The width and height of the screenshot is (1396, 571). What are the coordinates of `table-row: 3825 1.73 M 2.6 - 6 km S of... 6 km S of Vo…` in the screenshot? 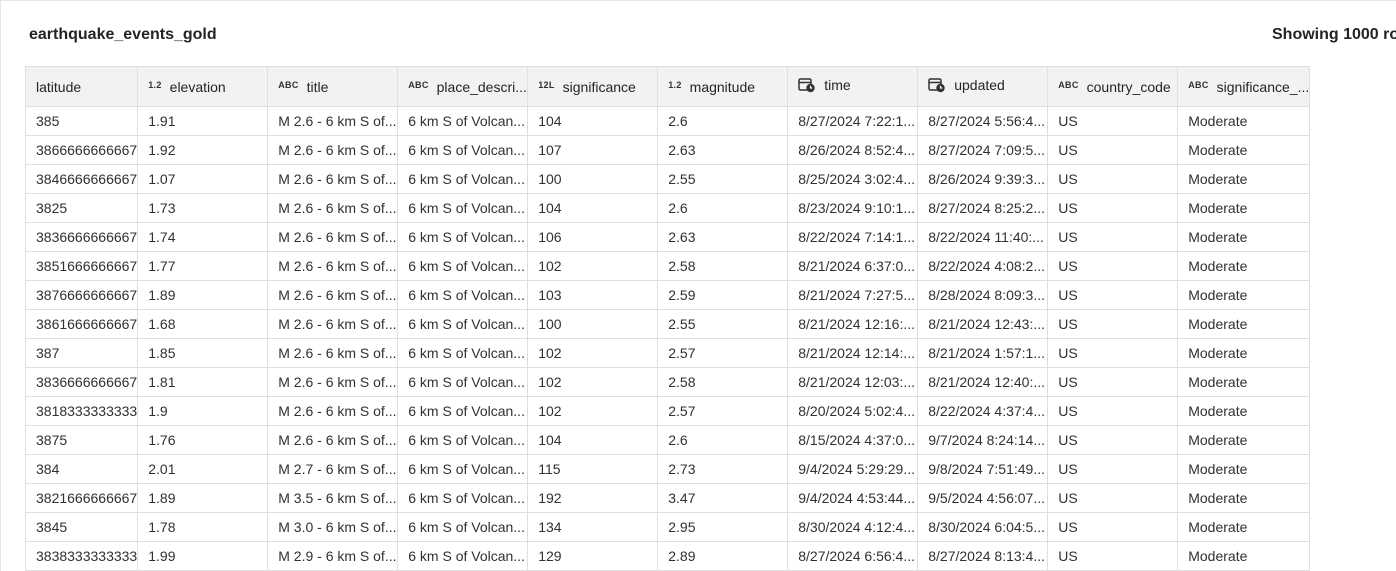 It's located at (667, 208).